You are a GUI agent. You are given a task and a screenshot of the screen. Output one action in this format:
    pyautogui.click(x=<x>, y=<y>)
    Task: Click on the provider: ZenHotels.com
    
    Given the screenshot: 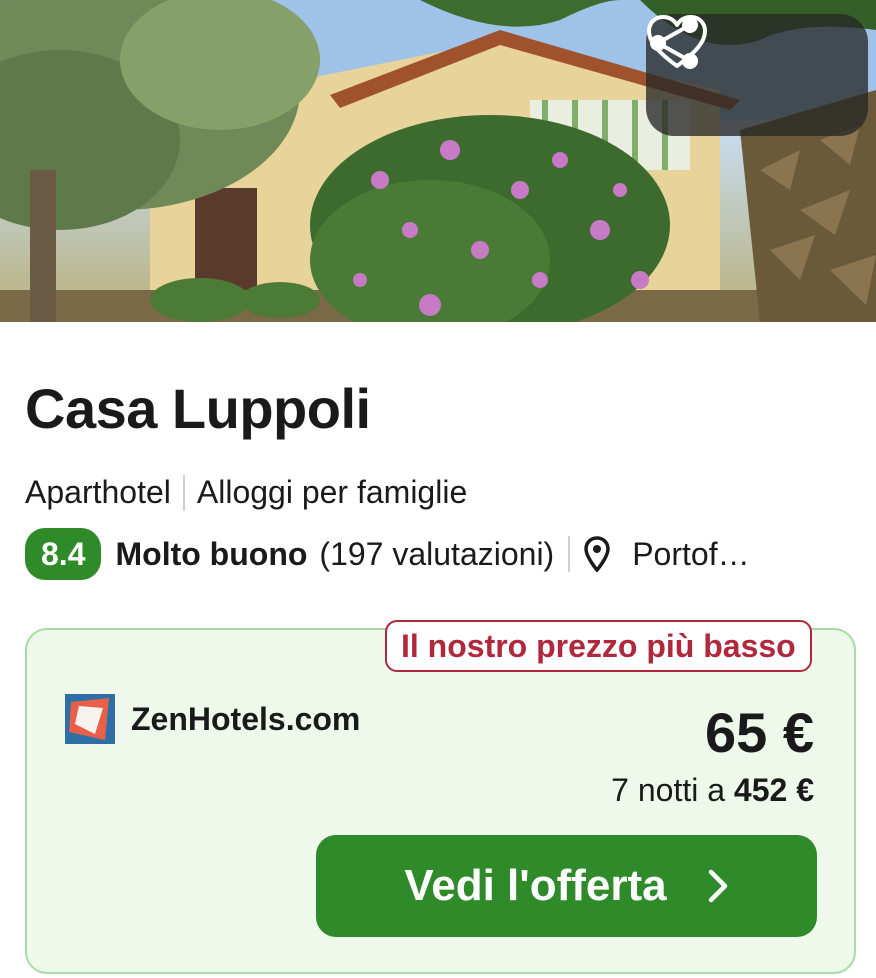 What is the action you would take?
    pyautogui.click(x=212, y=719)
    